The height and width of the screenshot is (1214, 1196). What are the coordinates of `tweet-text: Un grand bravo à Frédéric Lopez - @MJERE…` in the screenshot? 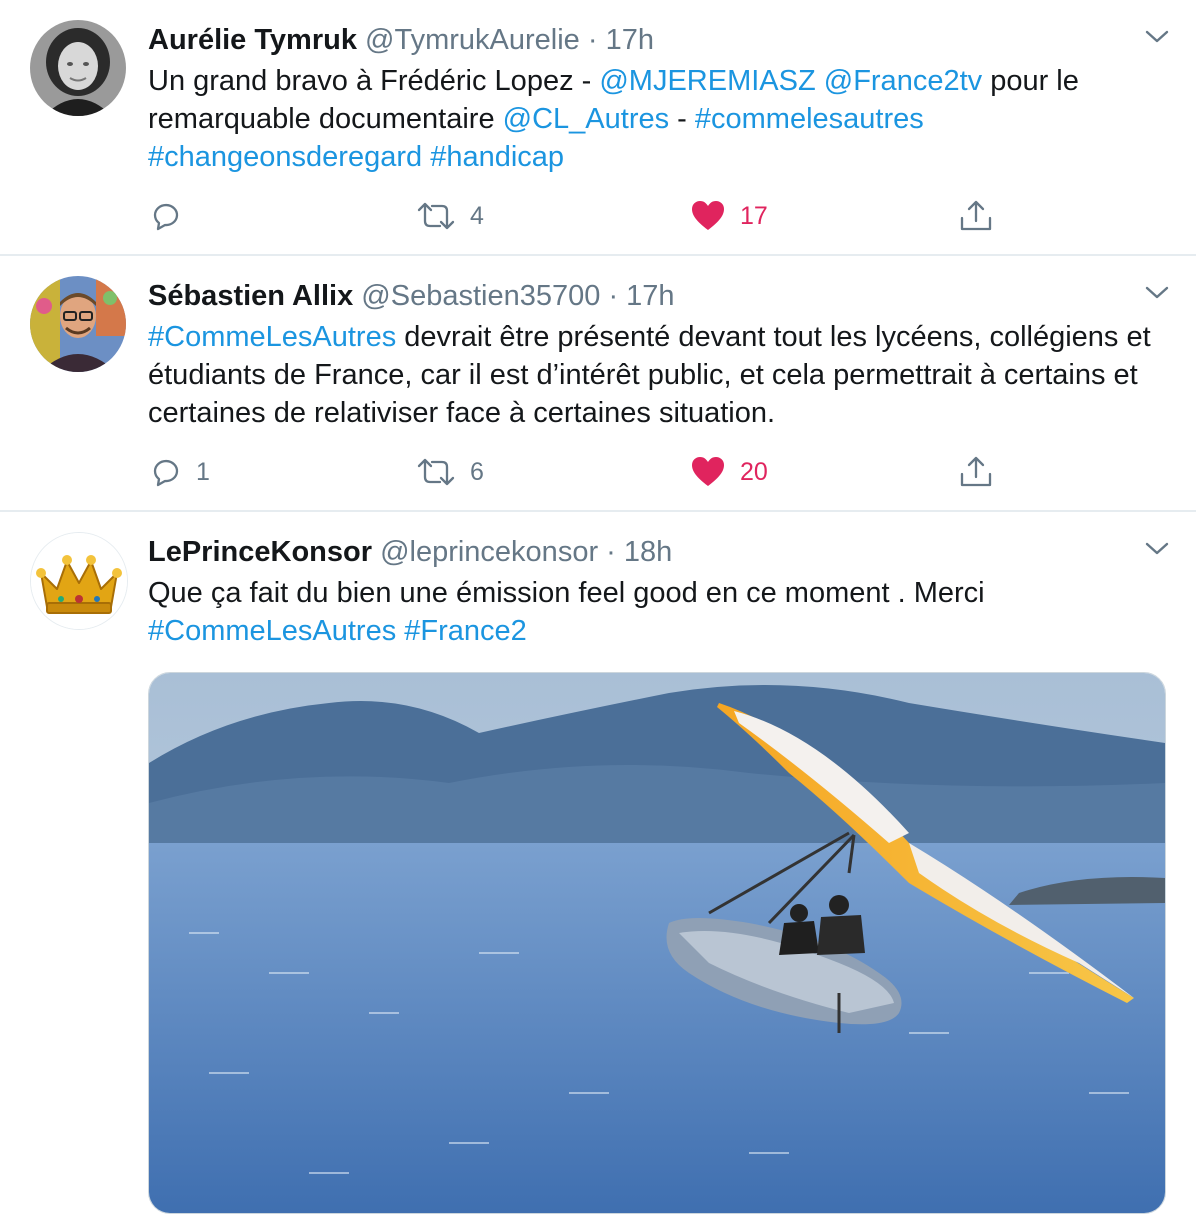 It's located at (652, 119).